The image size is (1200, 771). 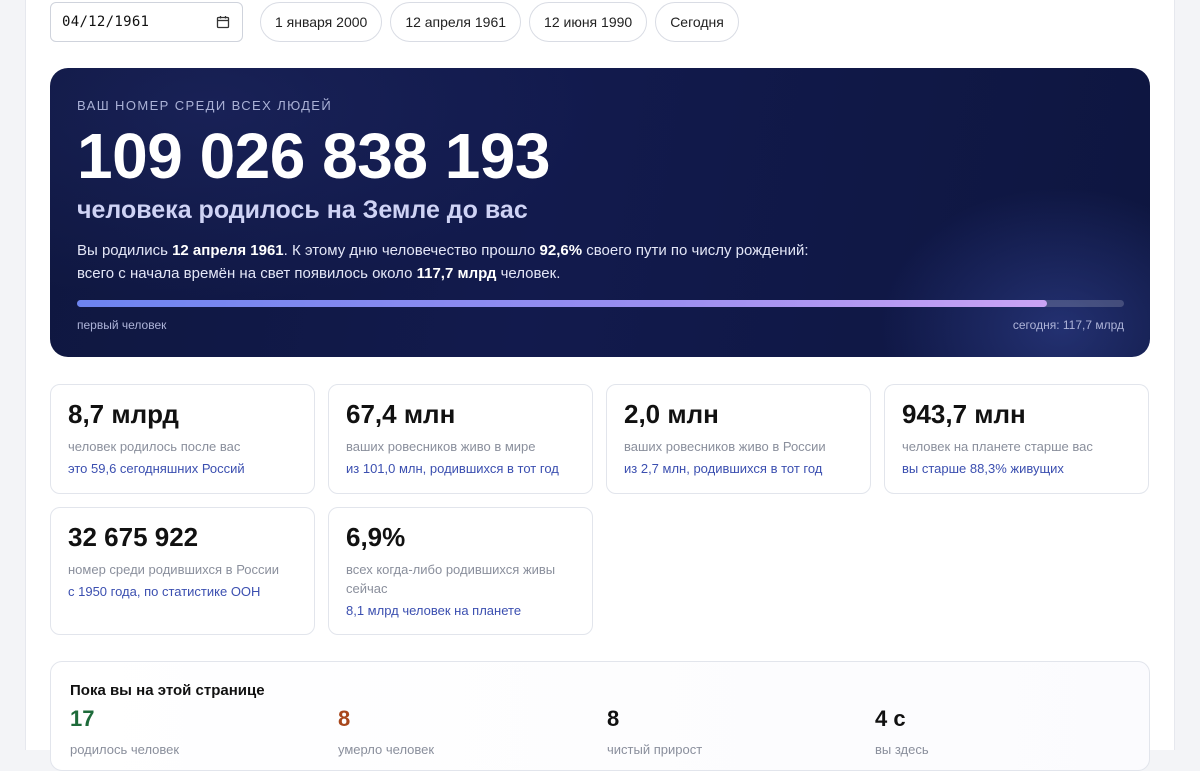 I want to click on stat-label: номер среди родившихся в России, so click(x=174, y=569).